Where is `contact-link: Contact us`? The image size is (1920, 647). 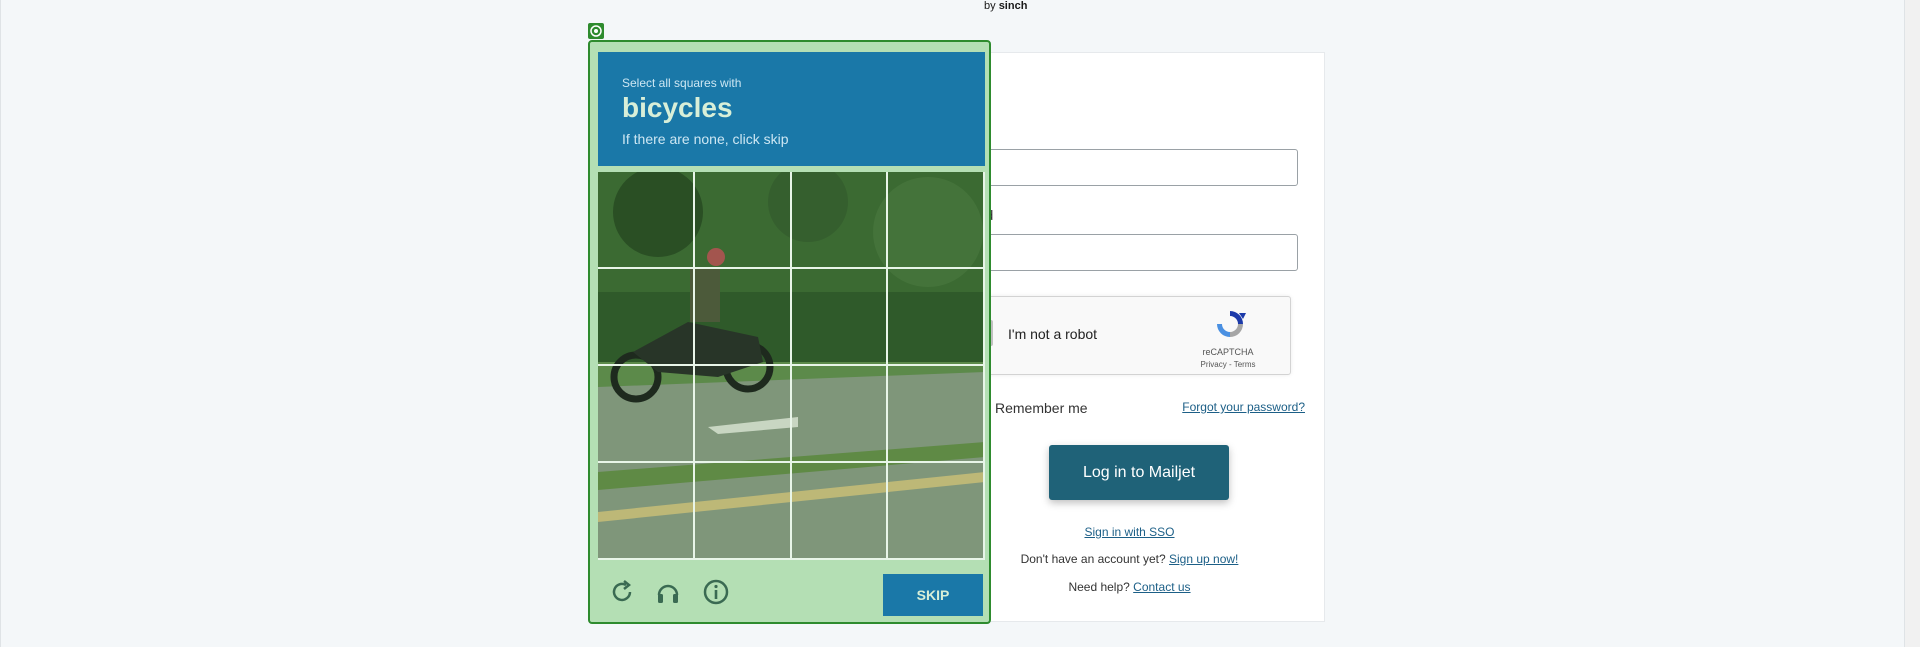 contact-link: Contact us is located at coordinates (1161, 587).